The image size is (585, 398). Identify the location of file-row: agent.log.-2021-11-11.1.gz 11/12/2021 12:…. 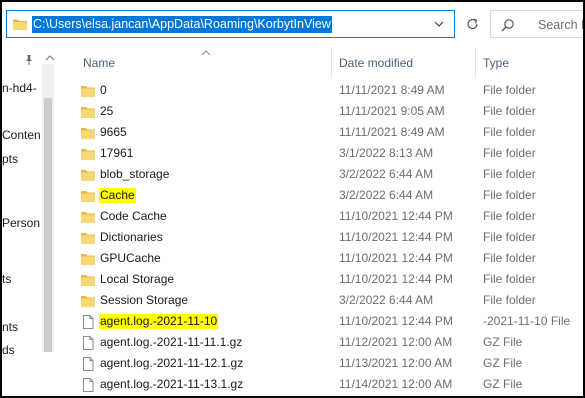
(318, 342).